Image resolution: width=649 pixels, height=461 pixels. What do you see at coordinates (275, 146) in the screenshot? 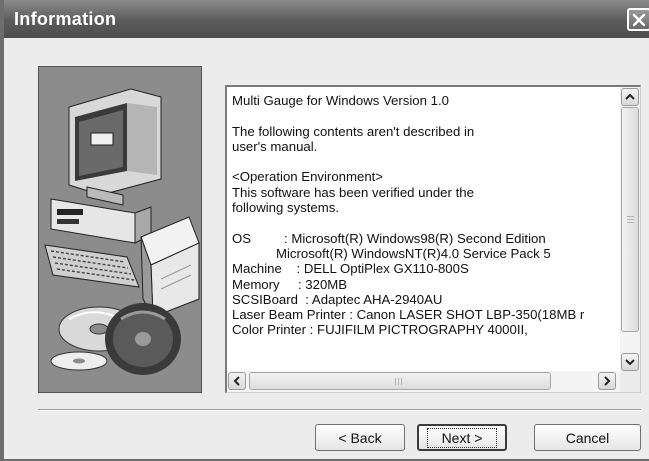
I see `text-line: user's manual.` at bounding box center [275, 146].